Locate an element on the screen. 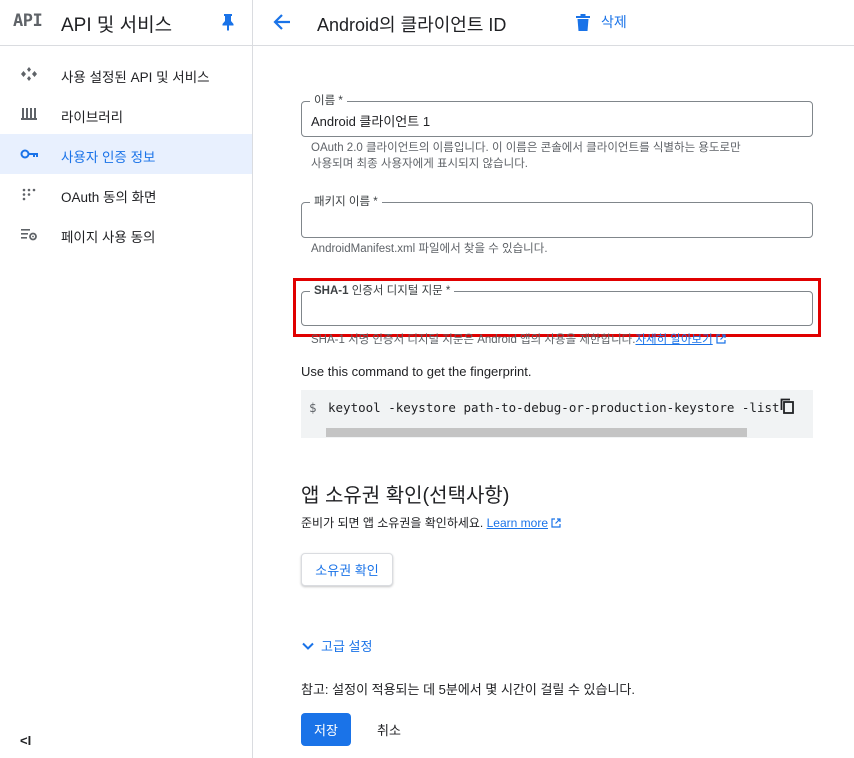 The image size is (854, 758). delete-label: 삭제 is located at coordinates (614, 22).